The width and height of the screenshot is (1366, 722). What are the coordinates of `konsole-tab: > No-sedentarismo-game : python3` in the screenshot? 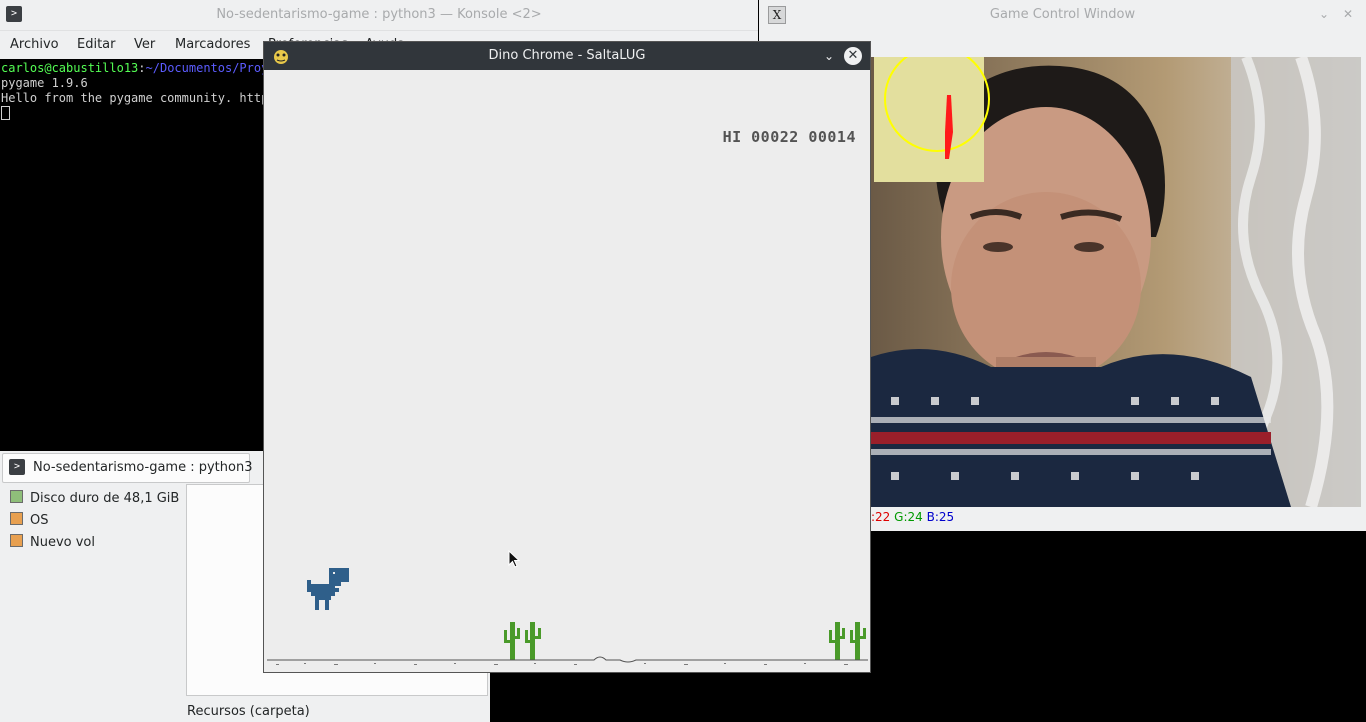 It's located at (127, 468).